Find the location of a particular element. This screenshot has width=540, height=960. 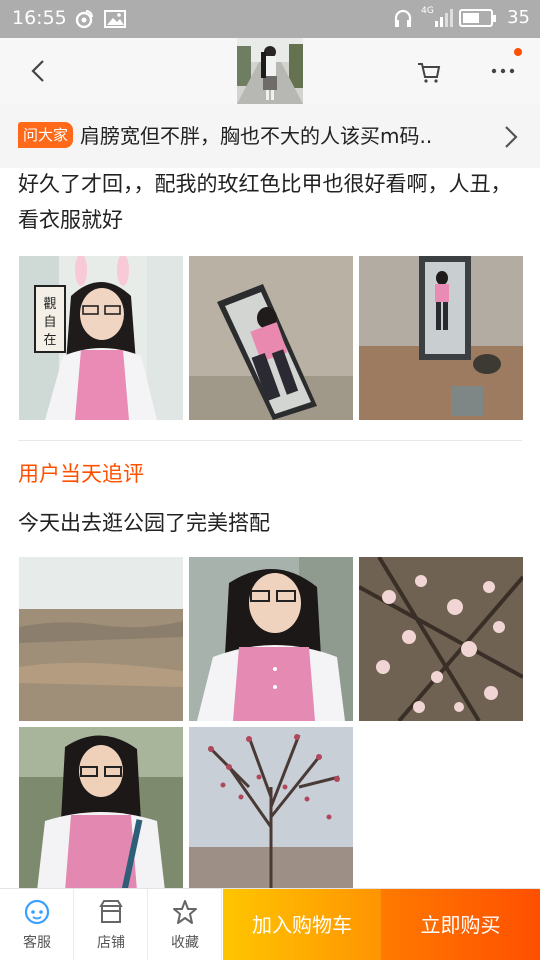

shop-button: 店铺 is located at coordinates (111, 924).